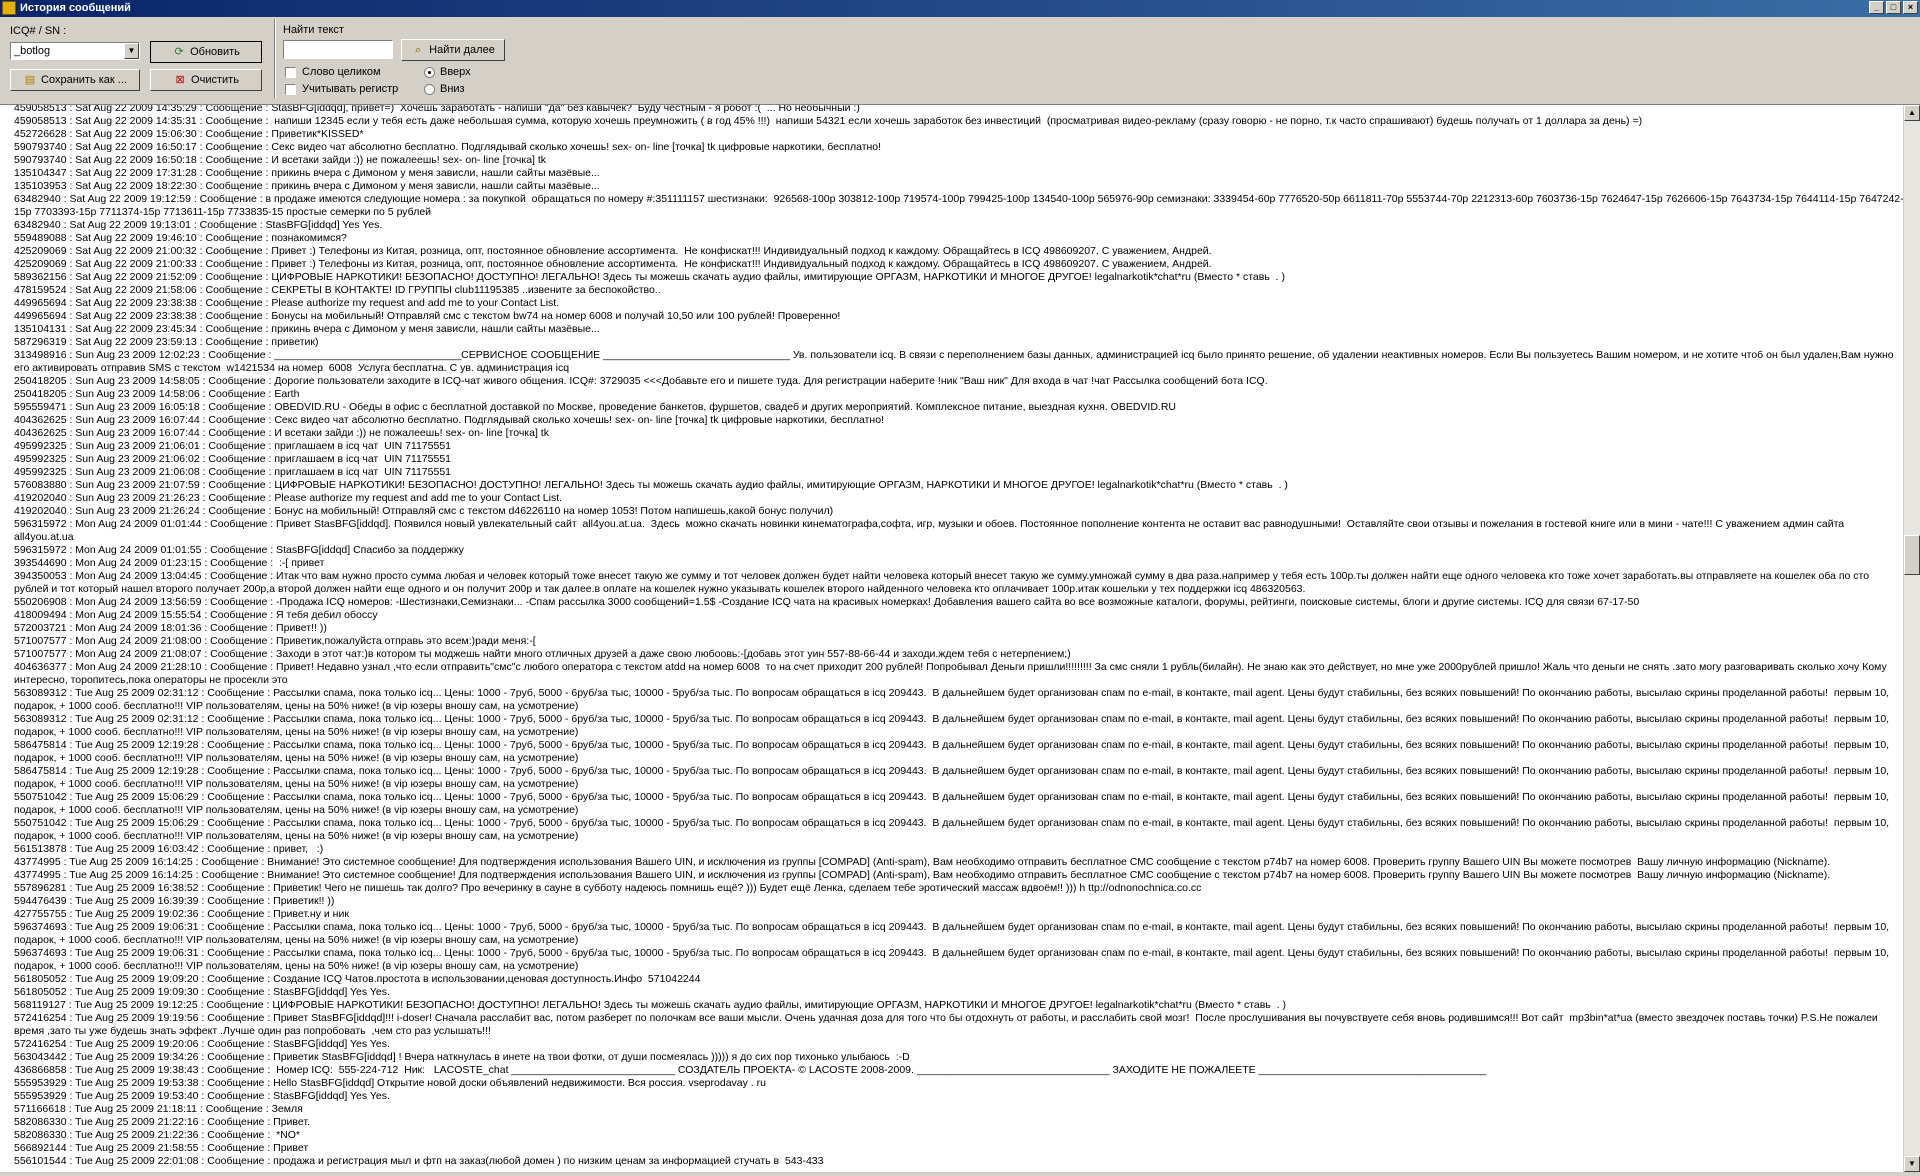  What do you see at coordinates (1912, 1164) in the screenshot?
I see `scroll-down-button: ▼` at bounding box center [1912, 1164].